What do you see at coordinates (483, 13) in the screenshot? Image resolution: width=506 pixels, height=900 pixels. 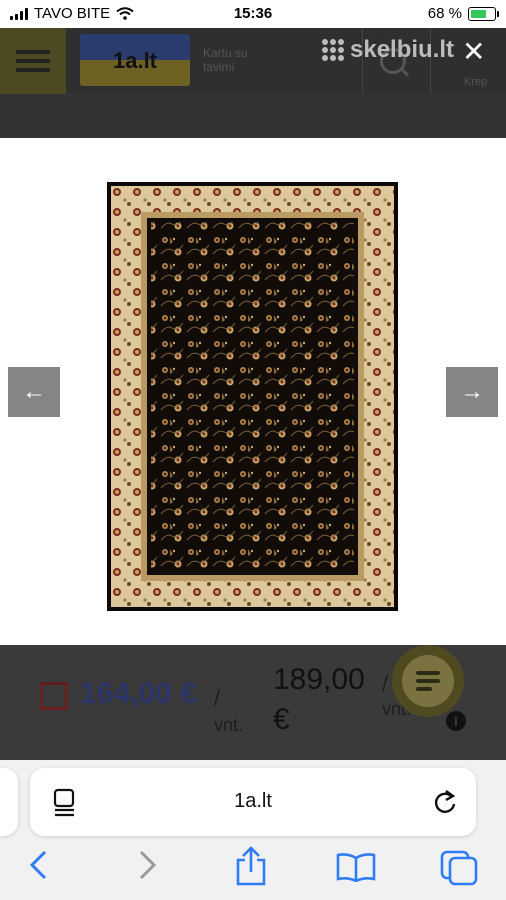 I see `battery-icon` at bounding box center [483, 13].